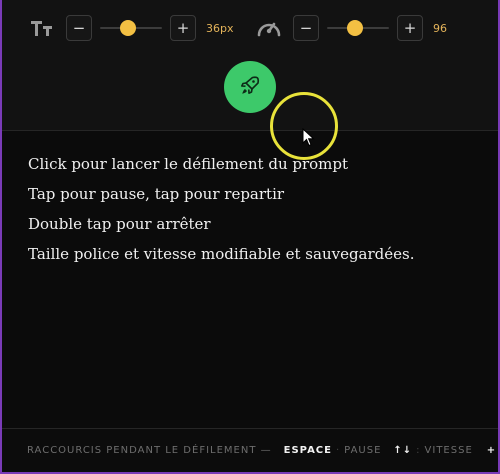 The image size is (500, 474). Describe the element at coordinates (307, 450) in the screenshot. I see `space-key: ESPACE` at that location.